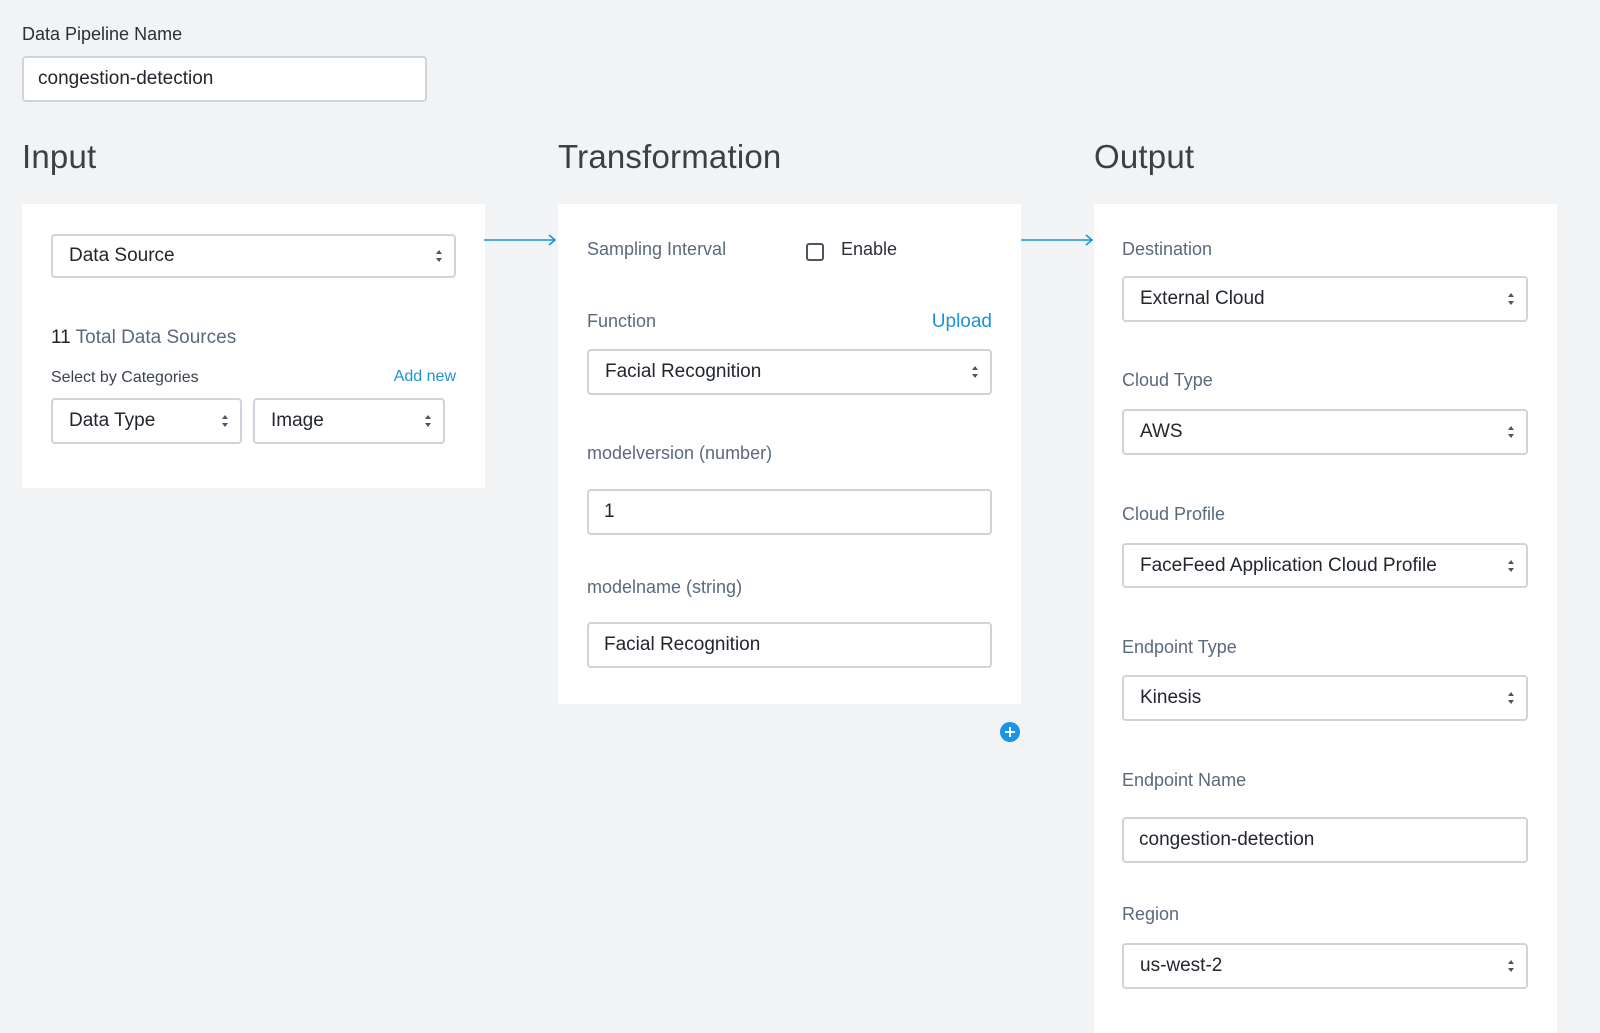 The width and height of the screenshot is (1600, 1033). What do you see at coordinates (683, 371) in the screenshot?
I see `function-select-value: Facial Recognition` at bounding box center [683, 371].